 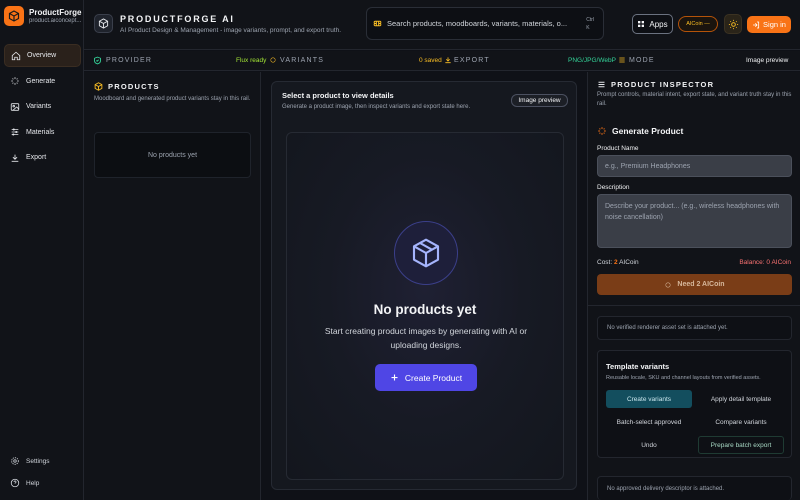 I want to click on plus-icon, so click(x=394, y=377).